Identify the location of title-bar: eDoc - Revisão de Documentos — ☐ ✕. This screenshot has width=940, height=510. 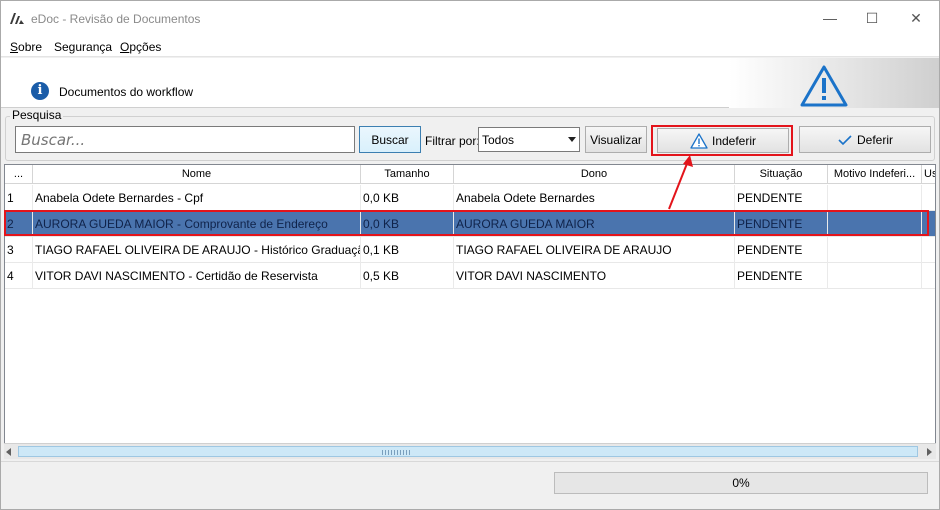
(470, 18).